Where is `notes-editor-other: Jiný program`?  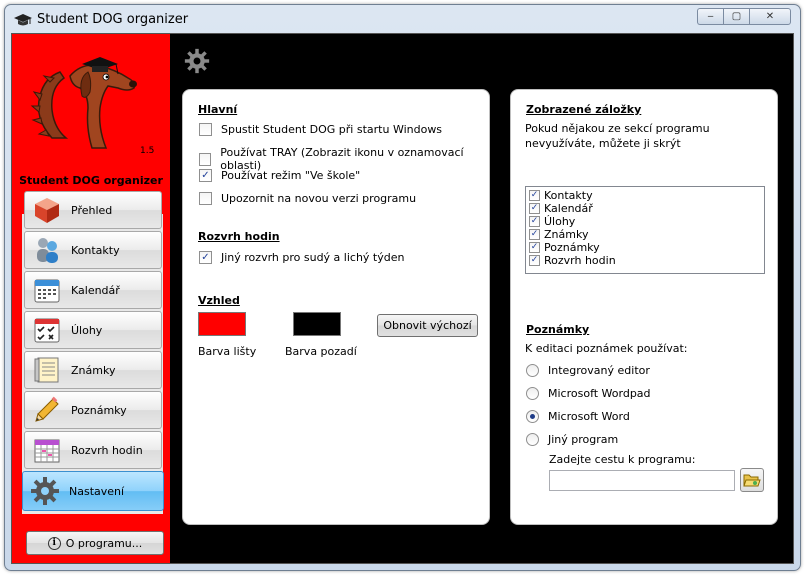
notes-editor-other: Jiný program is located at coordinates (572, 439).